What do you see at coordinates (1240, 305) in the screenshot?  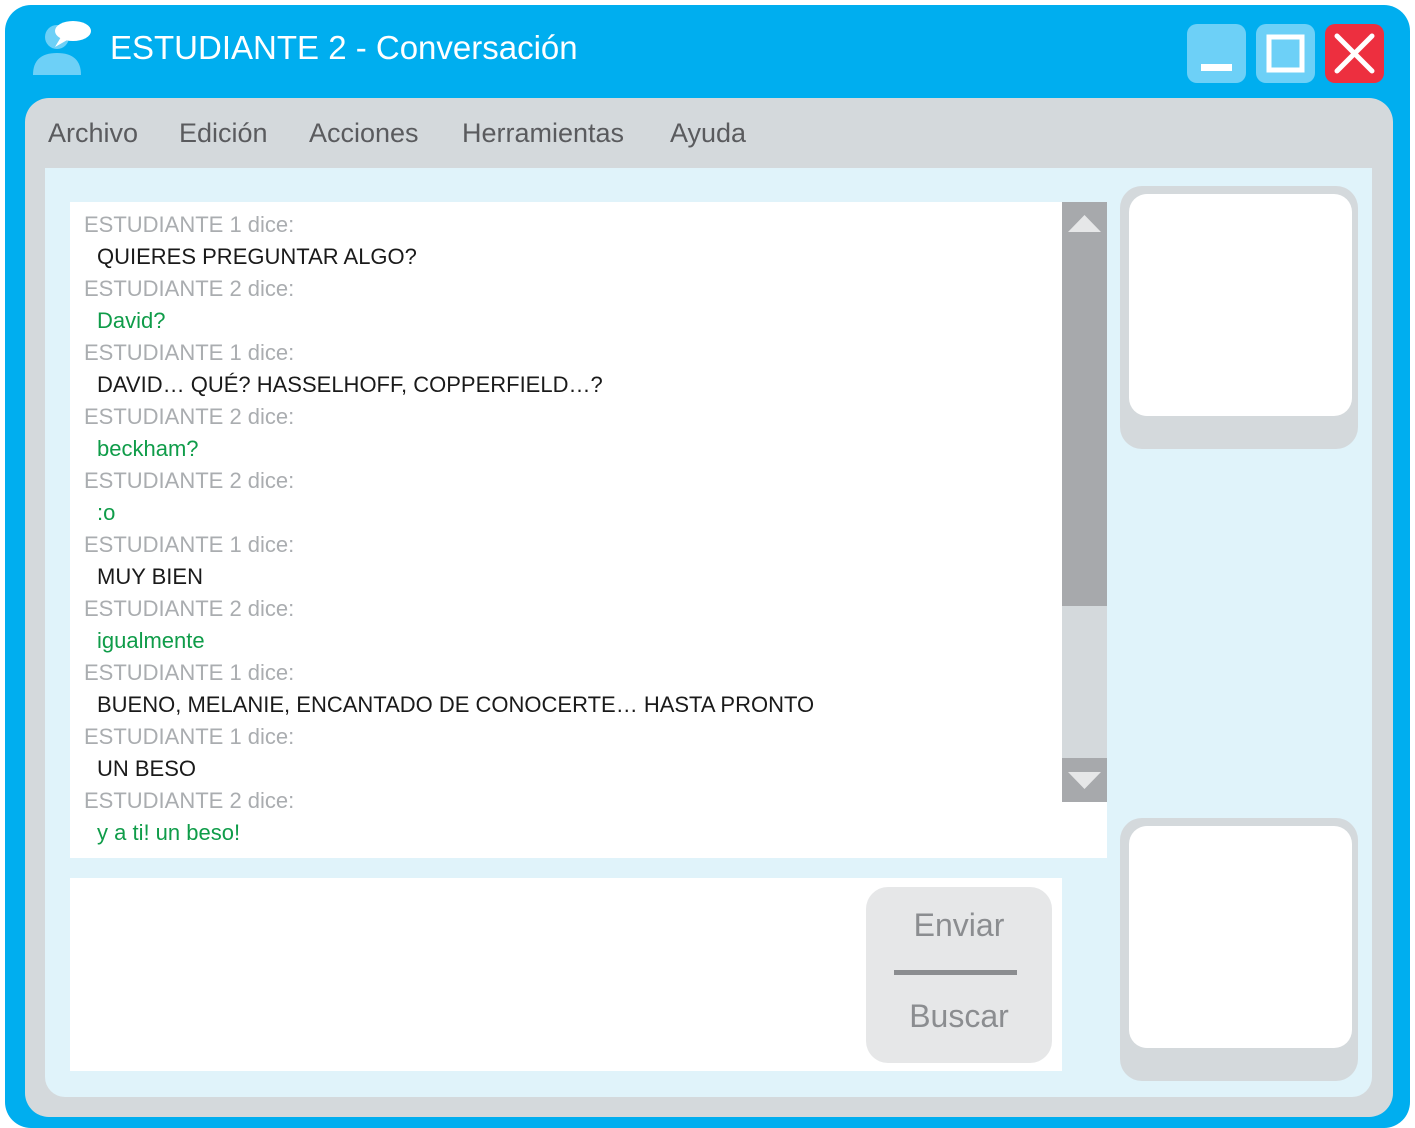 I see `contact-avatar` at bounding box center [1240, 305].